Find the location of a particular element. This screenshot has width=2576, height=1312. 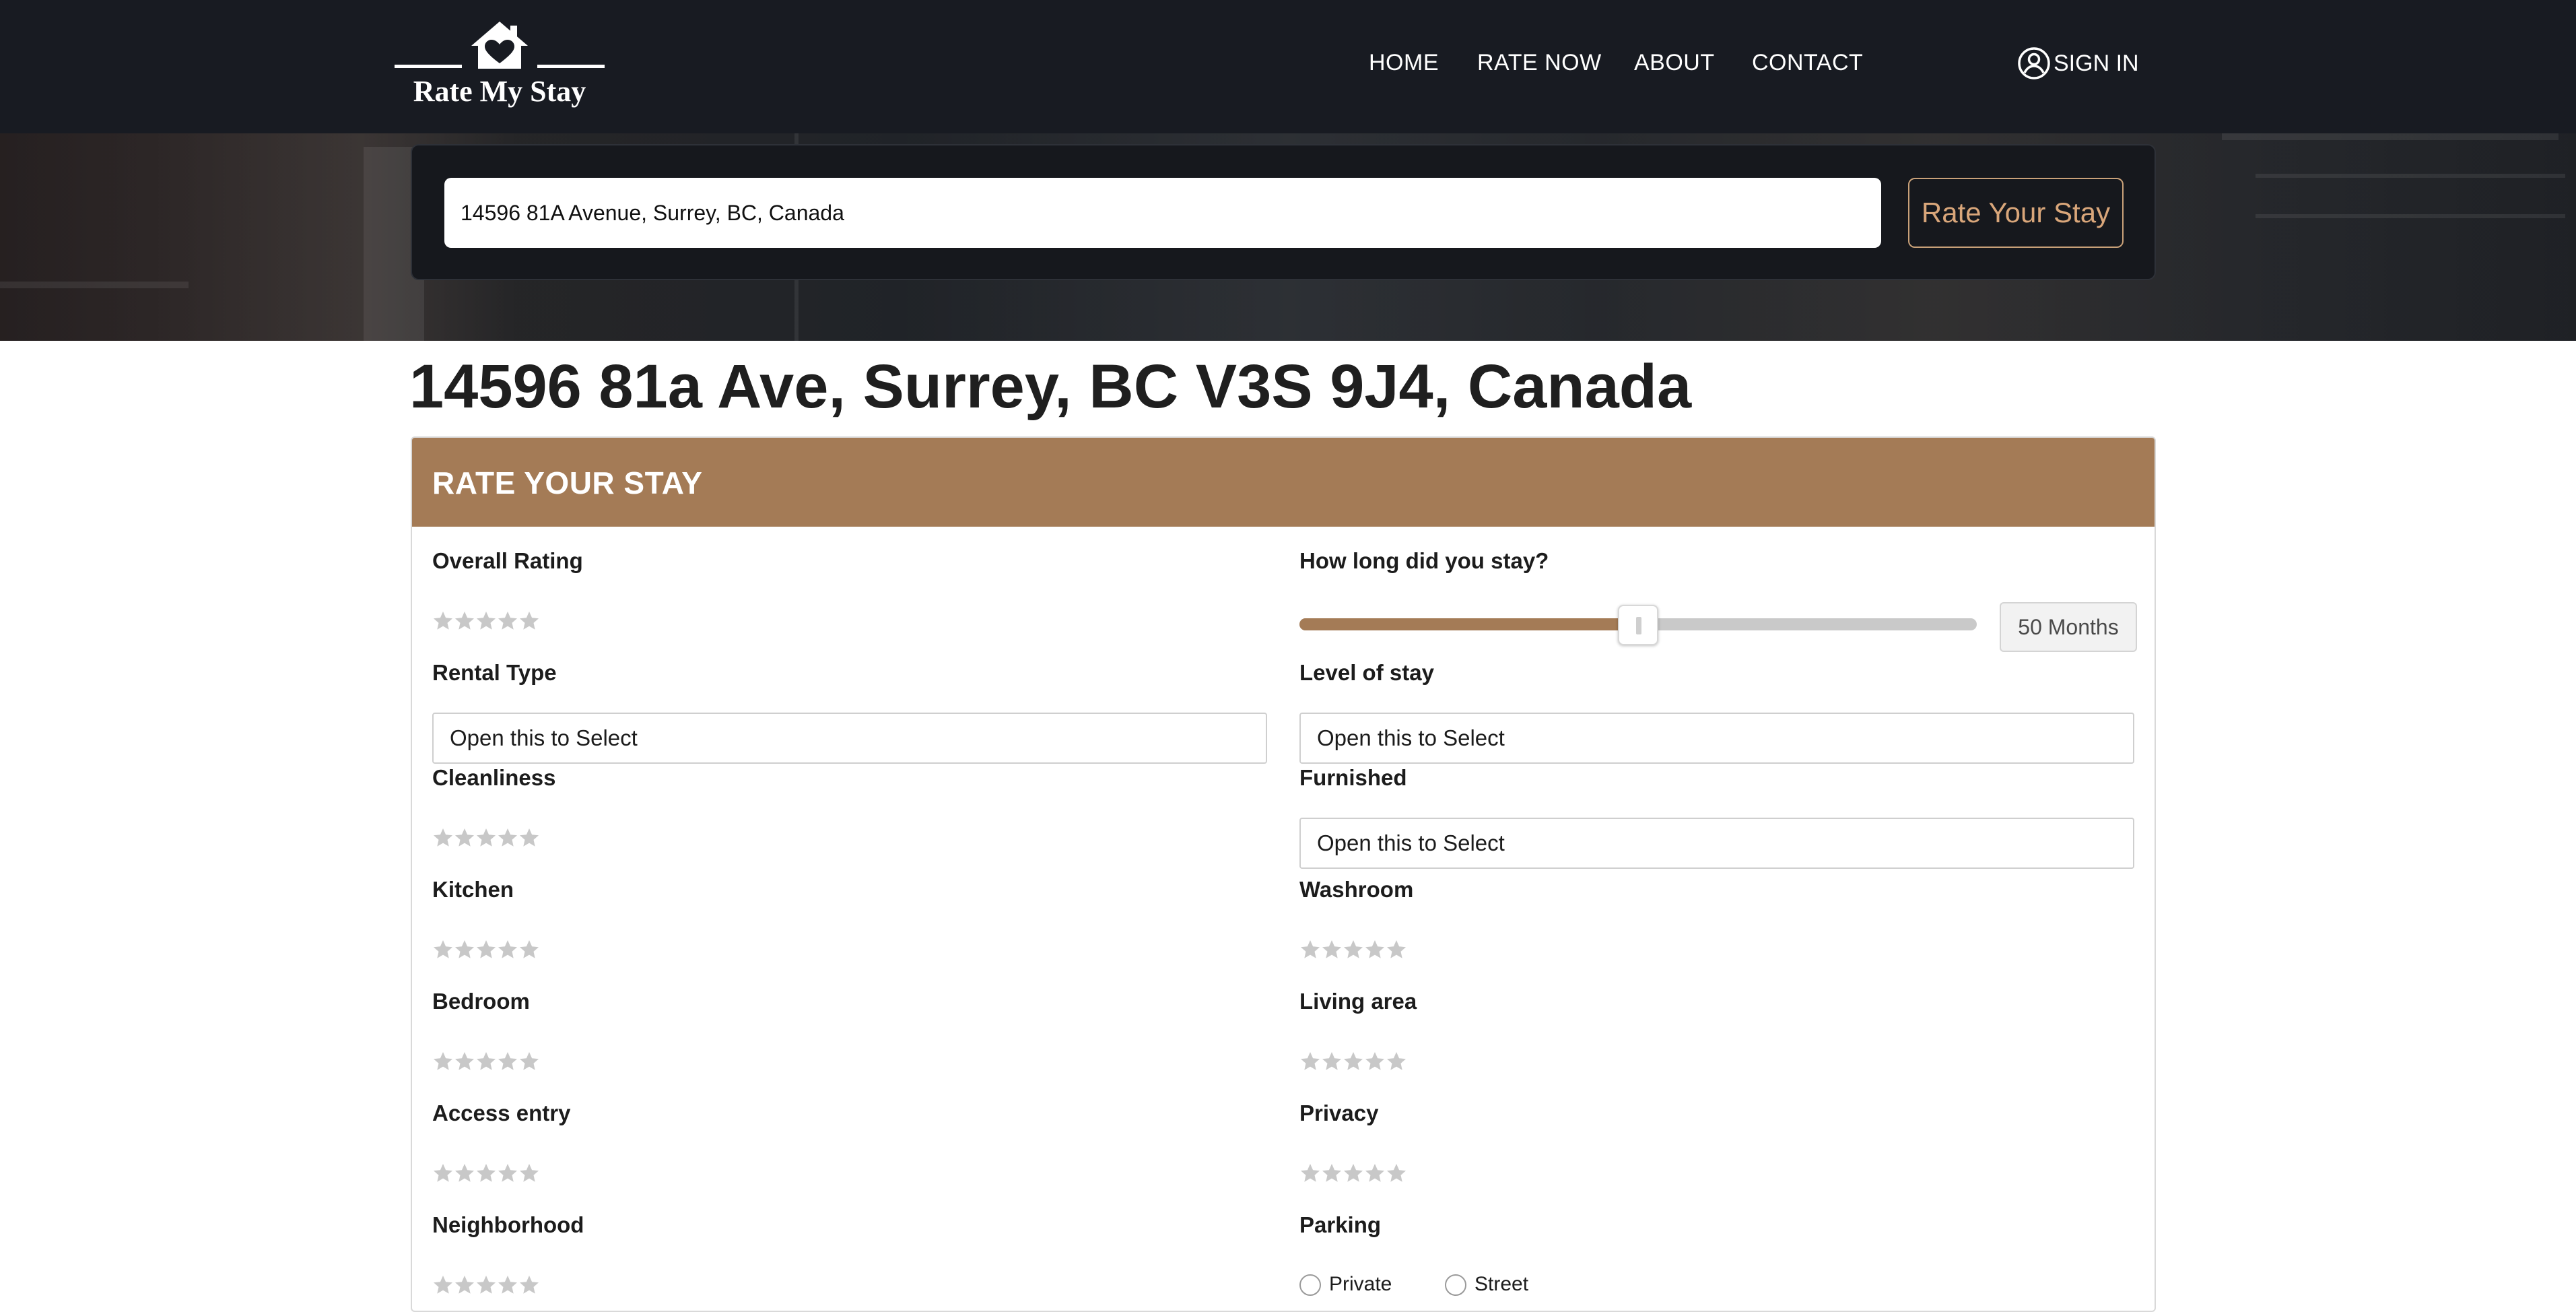

parking-street-radio is located at coordinates (1455, 1285).